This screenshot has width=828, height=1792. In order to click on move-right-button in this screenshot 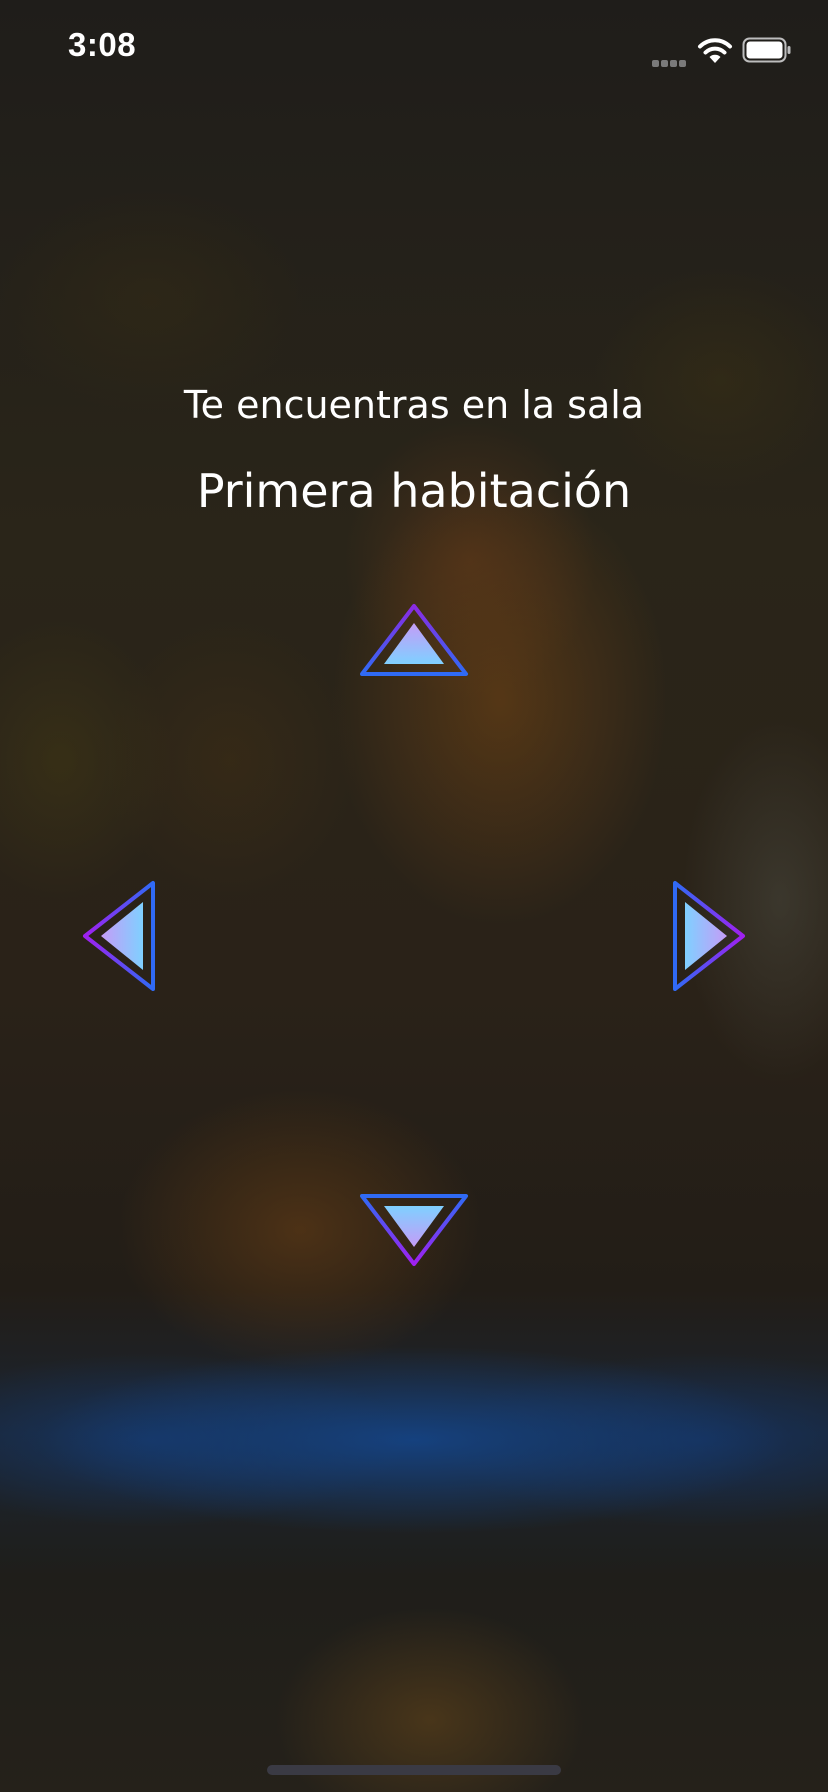, I will do `click(708, 936)`.